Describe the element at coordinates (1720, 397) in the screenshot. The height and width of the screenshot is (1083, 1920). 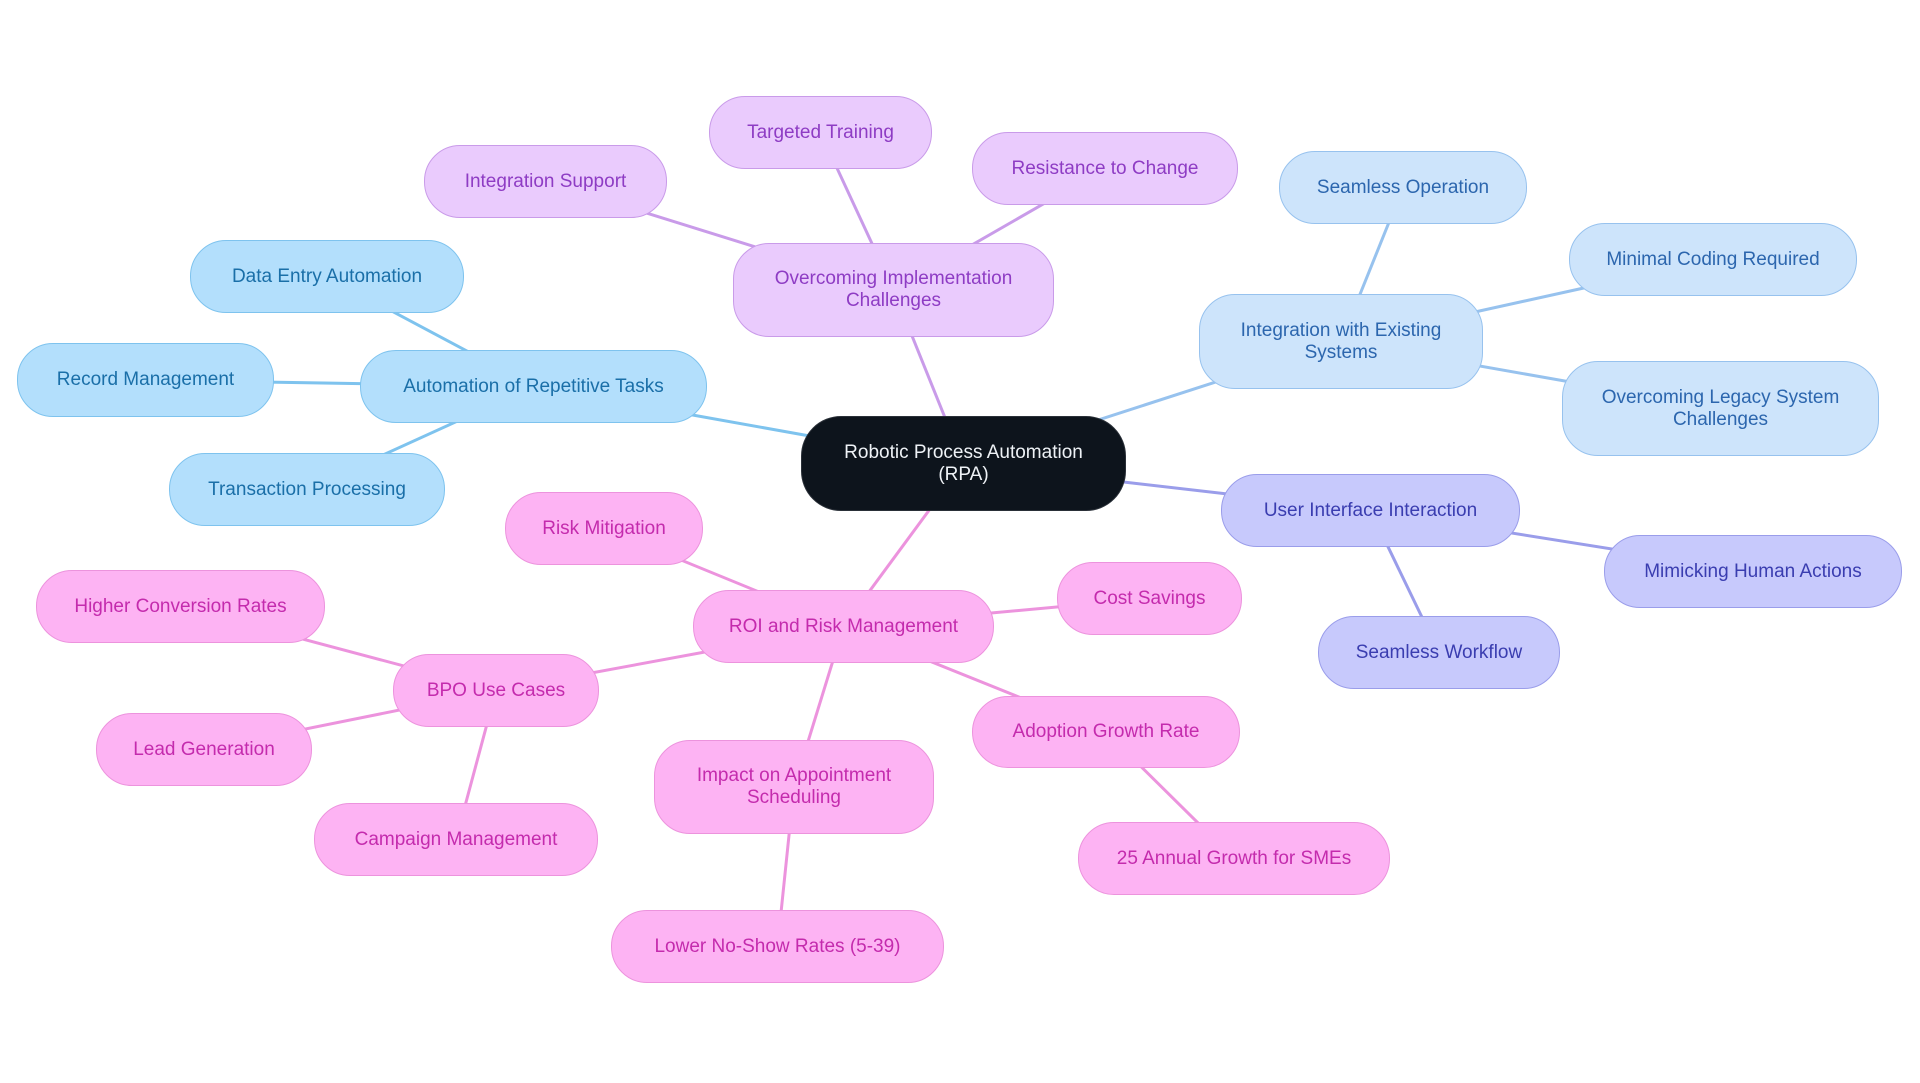
I see `node-label-line1: Overcoming Legacy System` at that location.